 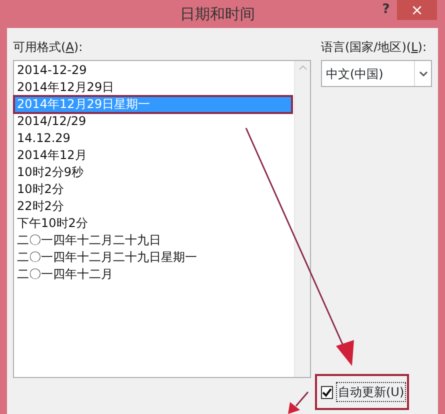 What do you see at coordinates (153, 121) in the screenshot?
I see `format-option: 2014/12/29` at bounding box center [153, 121].